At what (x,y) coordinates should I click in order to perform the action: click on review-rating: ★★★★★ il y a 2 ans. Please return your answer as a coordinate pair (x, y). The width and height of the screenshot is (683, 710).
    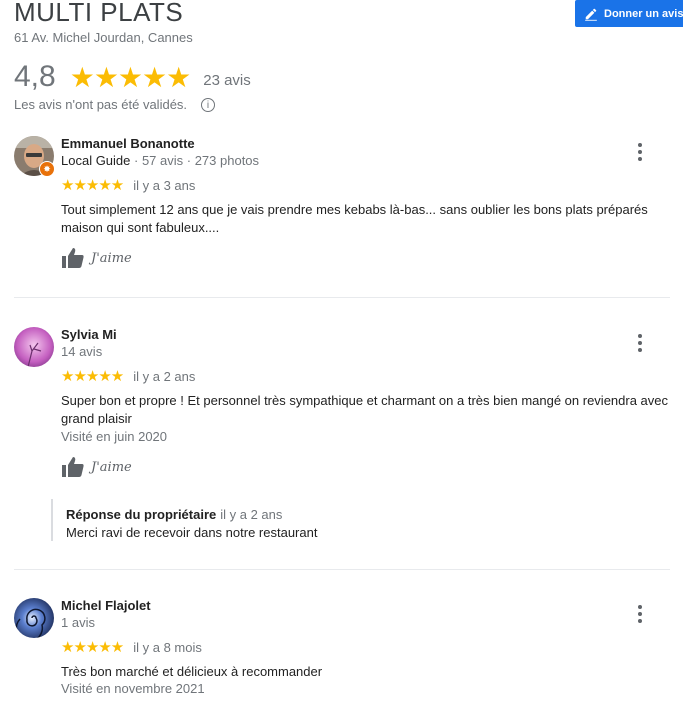
    Looking at the image, I should click on (128, 376).